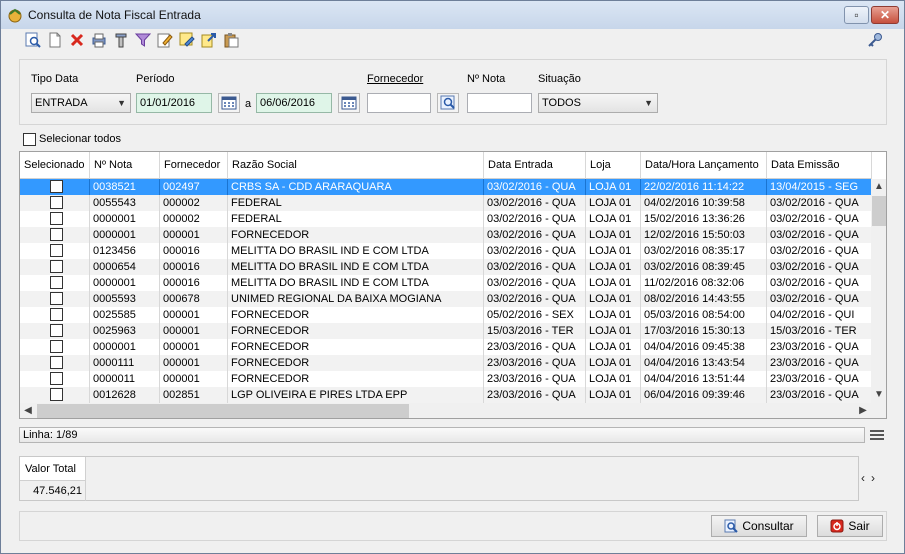  I want to click on cell-razao-social: MELITTA DO BRASIL IND E COM LTDA, so click(356, 267).